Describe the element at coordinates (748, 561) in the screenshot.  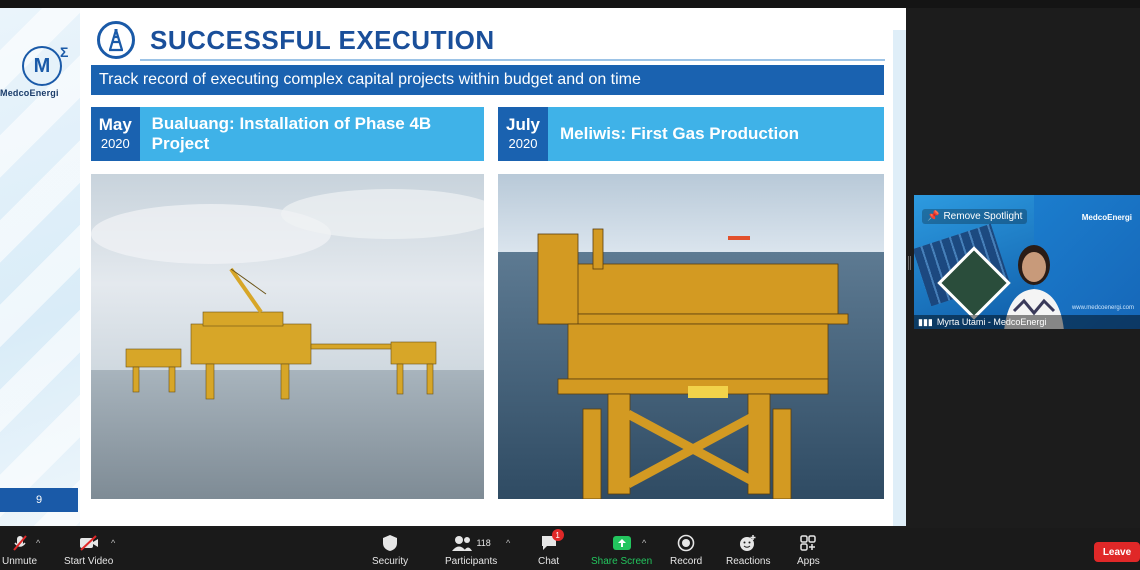
I see `reactions-label: Reactions` at that location.